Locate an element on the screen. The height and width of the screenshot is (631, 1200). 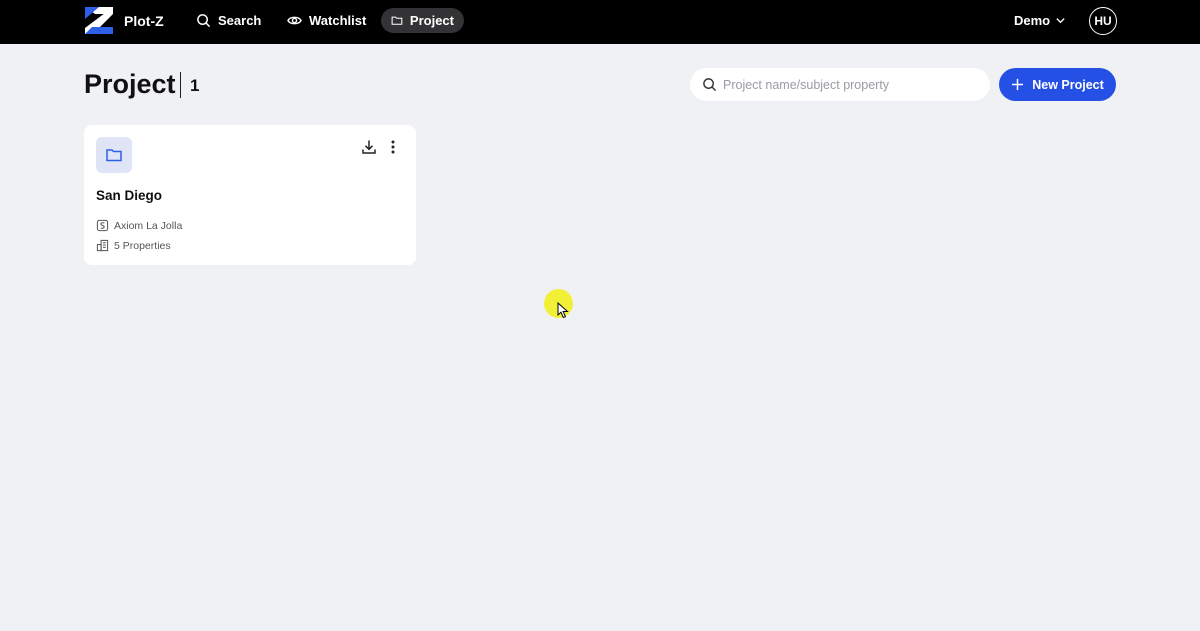
nav-project-label: Project is located at coordinates (431, 20).